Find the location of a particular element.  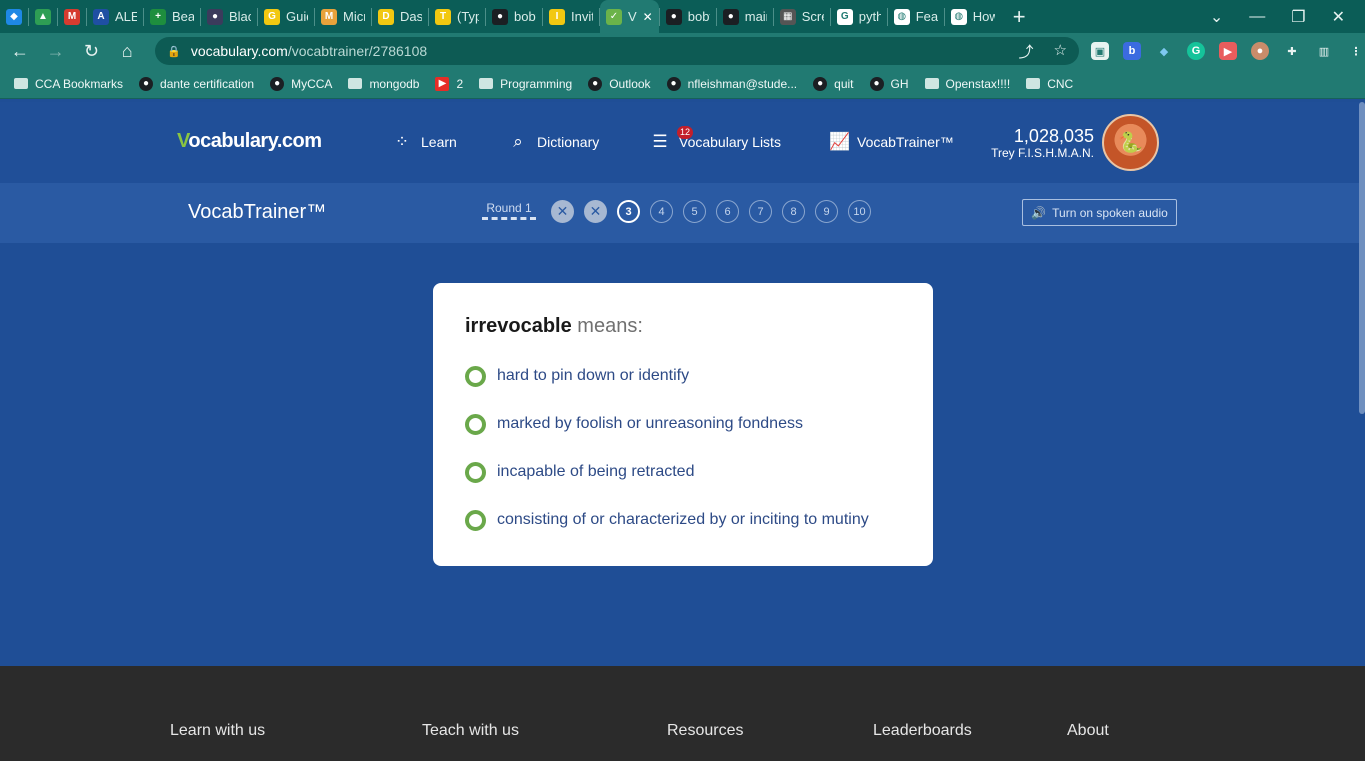

b-extension-icon: b is located at coordinates (1131, 51).